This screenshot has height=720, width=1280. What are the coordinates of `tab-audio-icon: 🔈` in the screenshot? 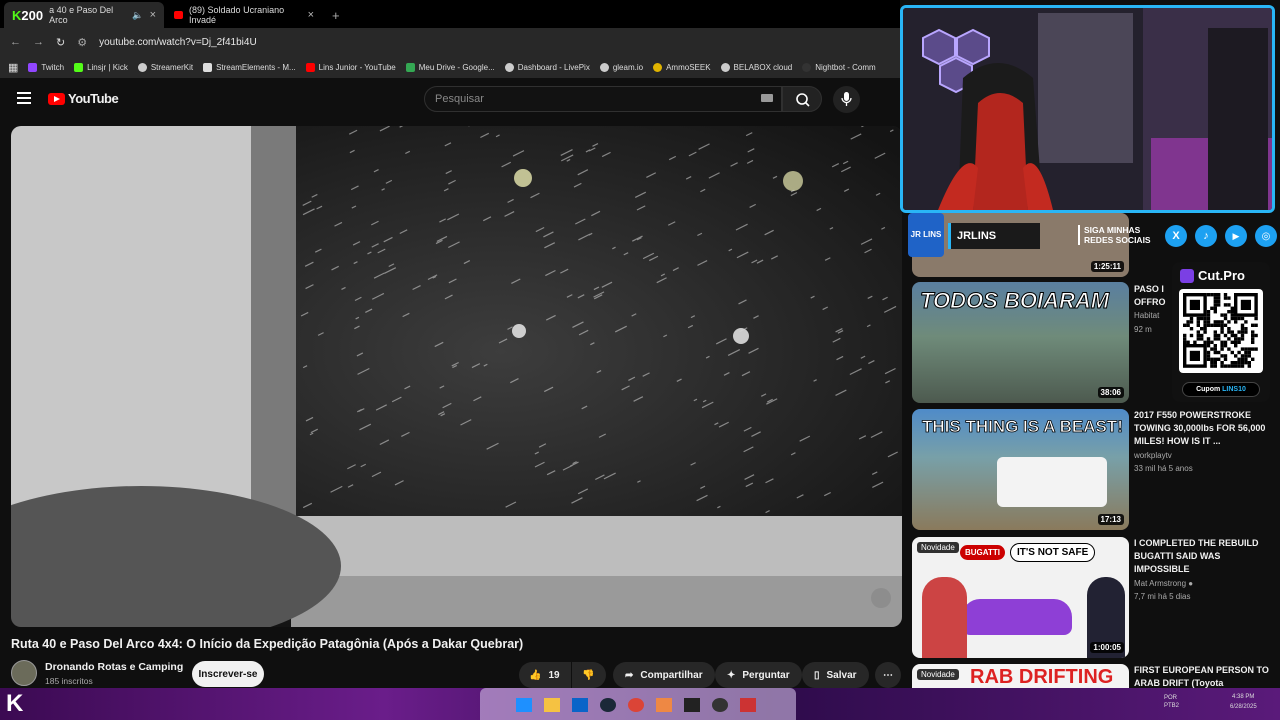 It's located at (137, 15).